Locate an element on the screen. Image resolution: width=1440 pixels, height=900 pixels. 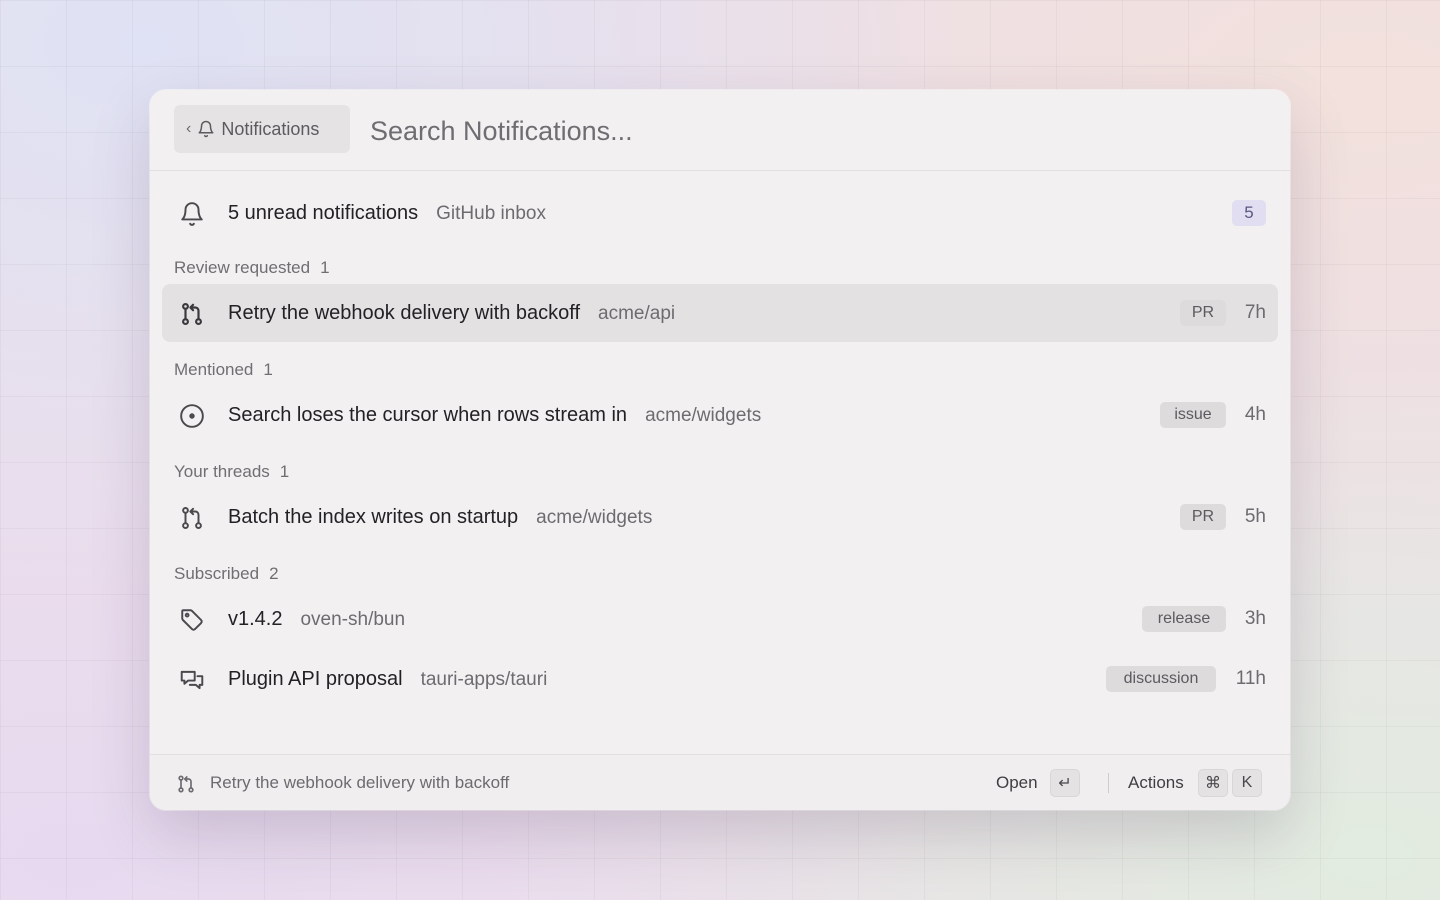
section-label: Subscribed is located at coordinates (217, 573).